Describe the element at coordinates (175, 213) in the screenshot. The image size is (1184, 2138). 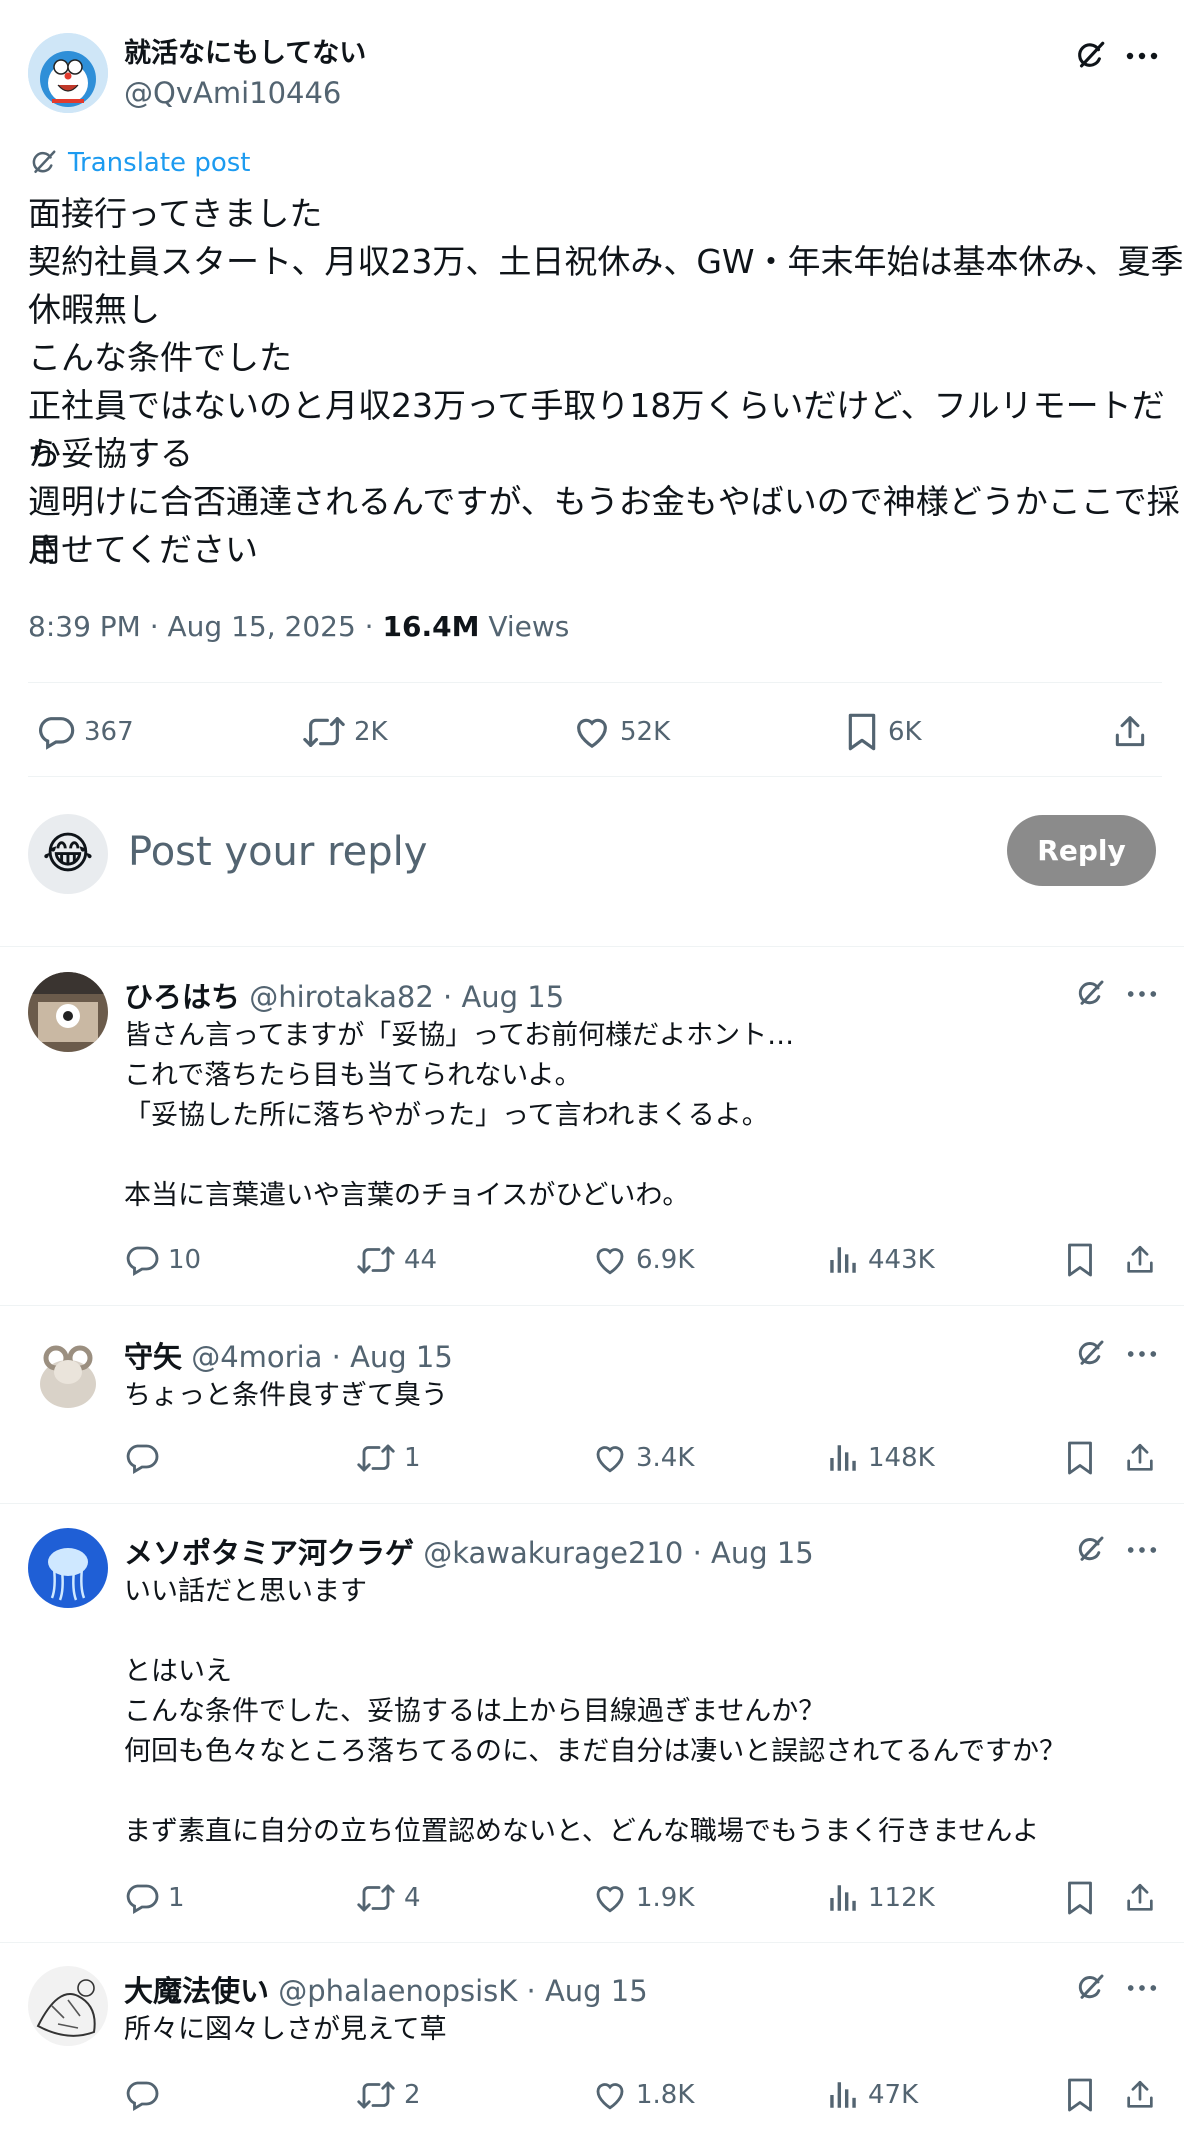
I see `post-line: 面接行ってきました` at that location.